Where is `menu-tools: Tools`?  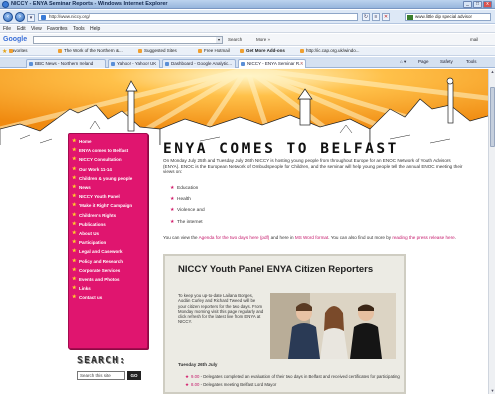
menu-tools: Tools is located at coordinates (79, 29).